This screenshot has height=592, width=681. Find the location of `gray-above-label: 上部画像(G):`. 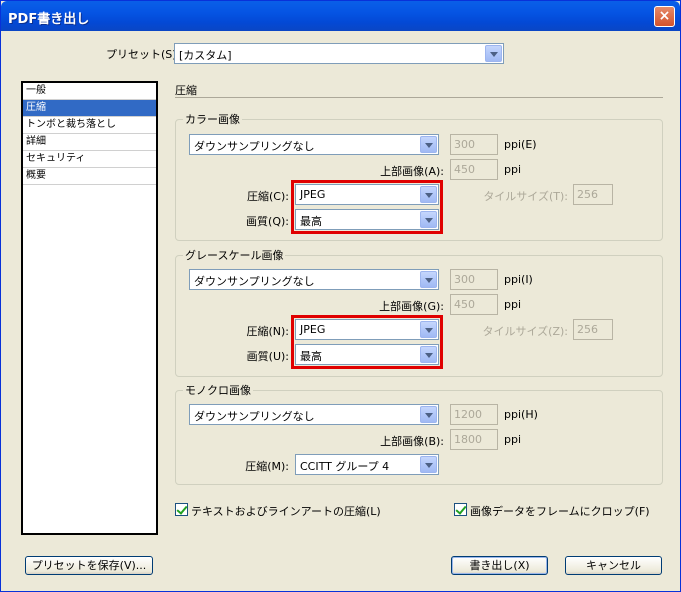

gray-above-label: 上部画像(G): is located at coordinates (411, 306).